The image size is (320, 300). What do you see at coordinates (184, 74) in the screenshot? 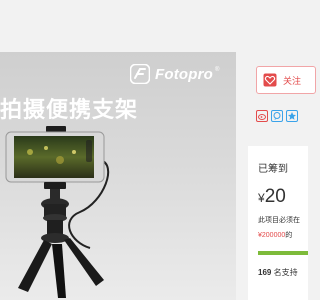
I see `brand-name: Fotopro` at bounding box center [184, 74].